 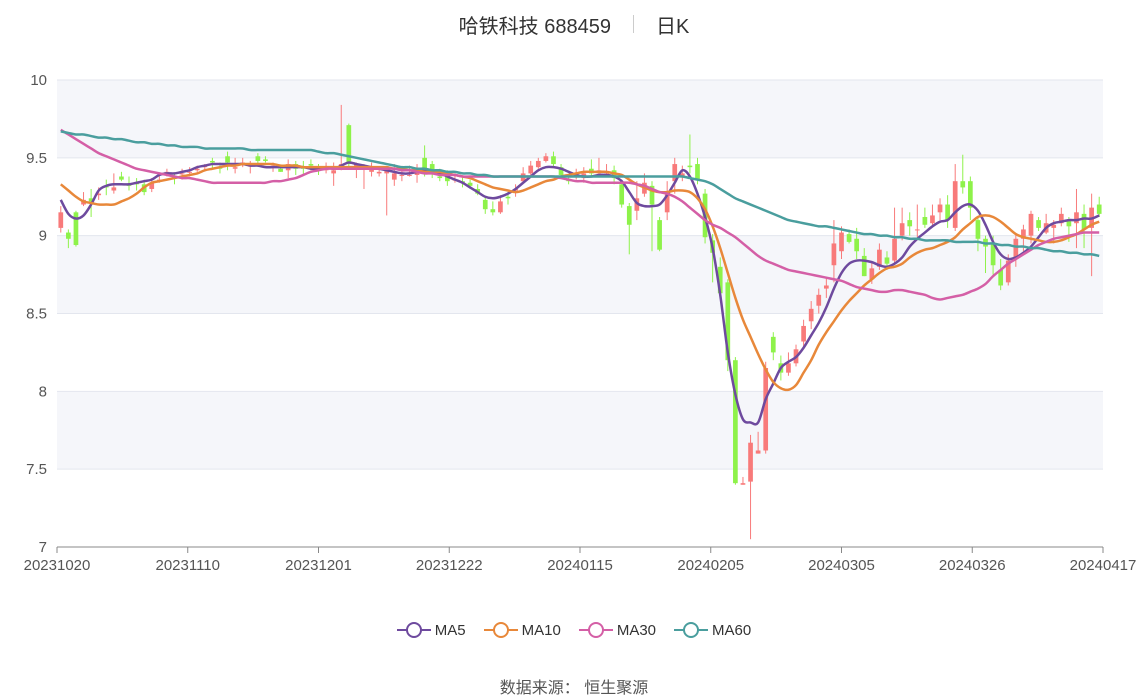 I want to click on legend-marker-ma60-icon, so click(x=691, y=630).